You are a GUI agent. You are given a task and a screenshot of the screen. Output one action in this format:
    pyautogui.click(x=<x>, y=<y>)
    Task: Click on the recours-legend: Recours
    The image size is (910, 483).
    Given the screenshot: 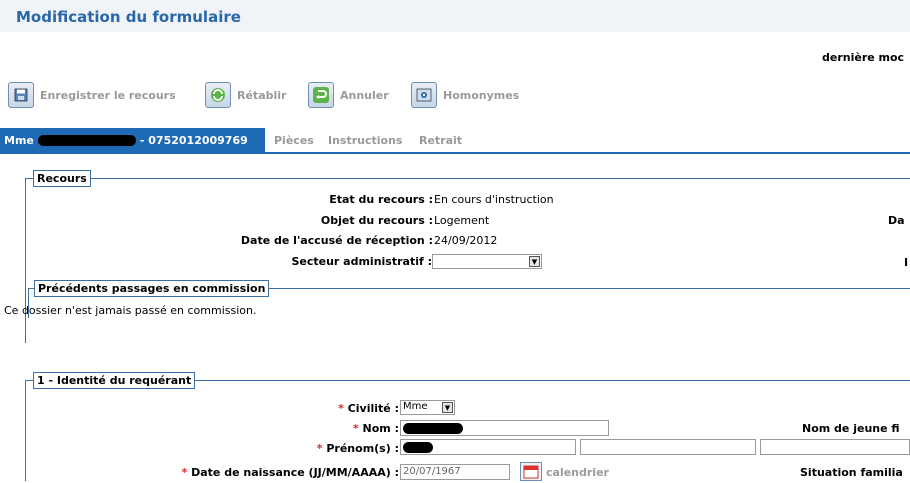 What is the action you would take?
    pyautogui.click(x=62, y=178)
    